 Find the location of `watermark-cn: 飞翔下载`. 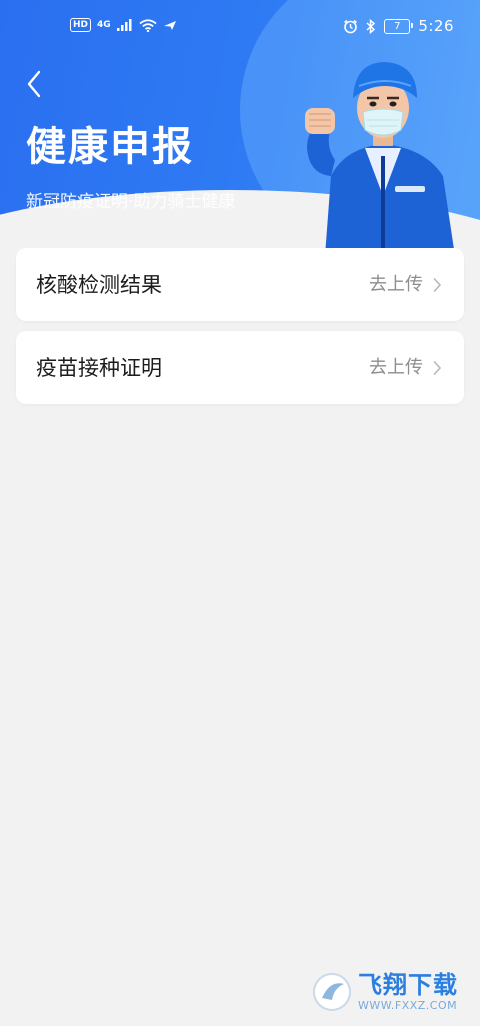

watermark-cn: 飞翔下载 is located at coordinates (408, 985).